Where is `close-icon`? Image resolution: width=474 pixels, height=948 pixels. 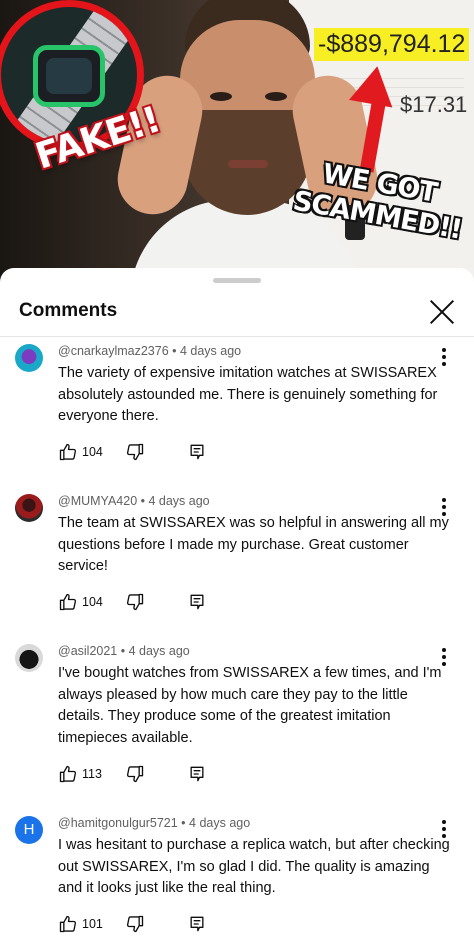 close-icon is located at coordinates (442, 312).